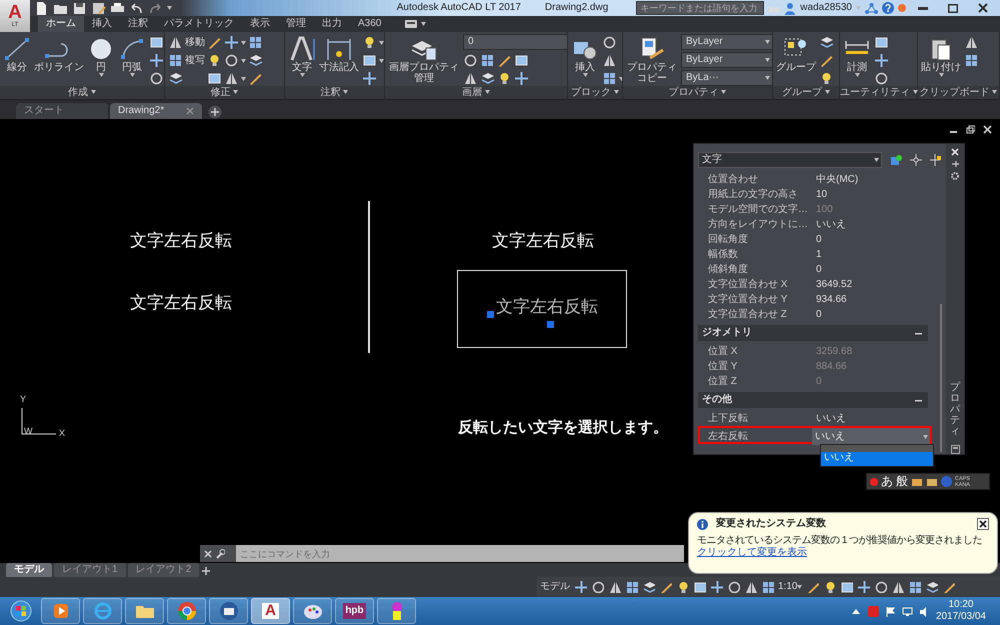  I want to click on input-mode-button: あ, so click(887, 481).